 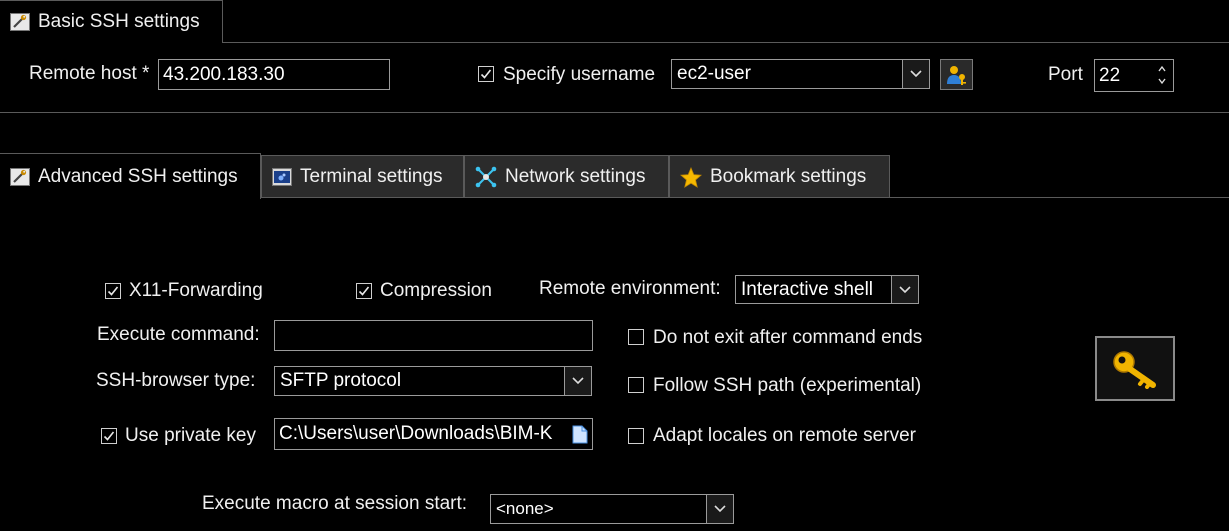 What do you see at coordinates (371, 176) in the screenshot?
I see `tab-label: Terminal settings` at bounding box center [371, 176].